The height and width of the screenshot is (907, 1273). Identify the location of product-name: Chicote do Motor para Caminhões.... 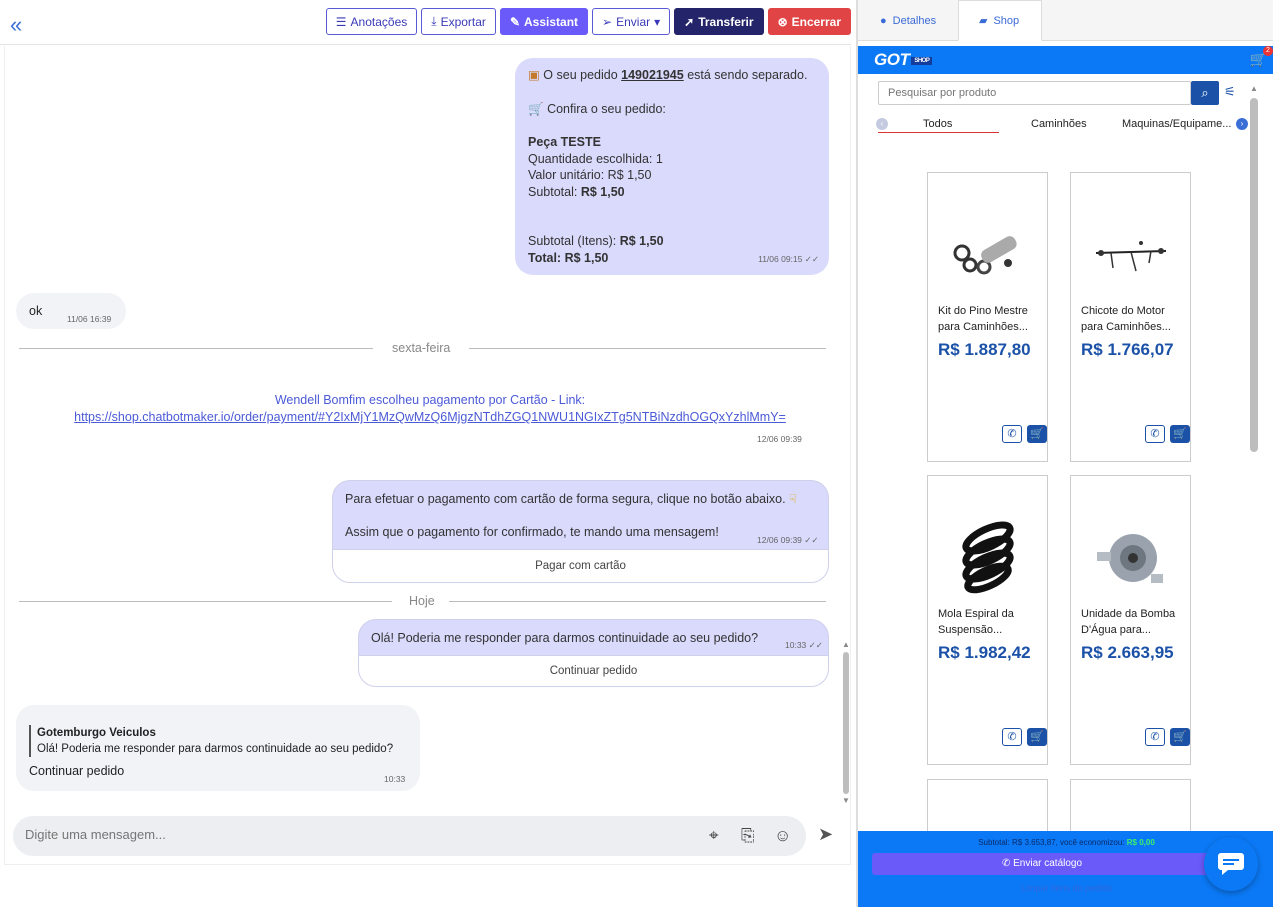
(1126, 319).